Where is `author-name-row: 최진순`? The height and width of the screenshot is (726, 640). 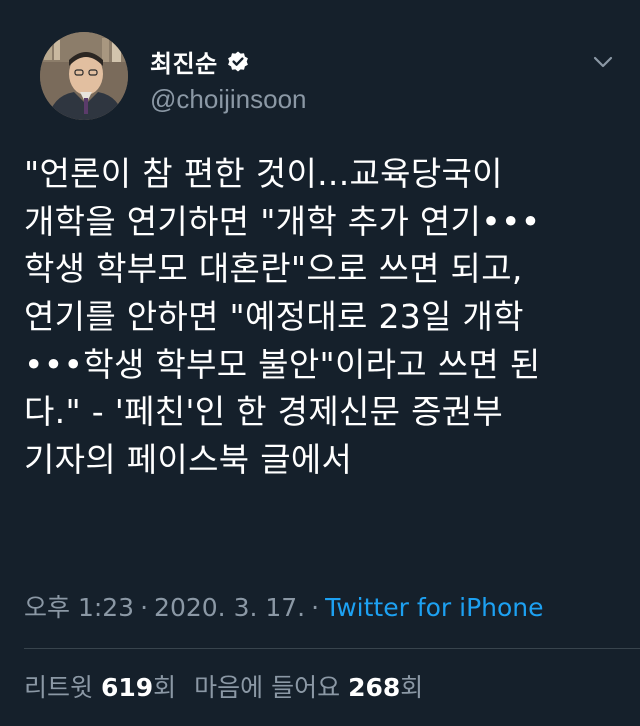
author-name-row: 최진순 is located at coordinates (200, 61).